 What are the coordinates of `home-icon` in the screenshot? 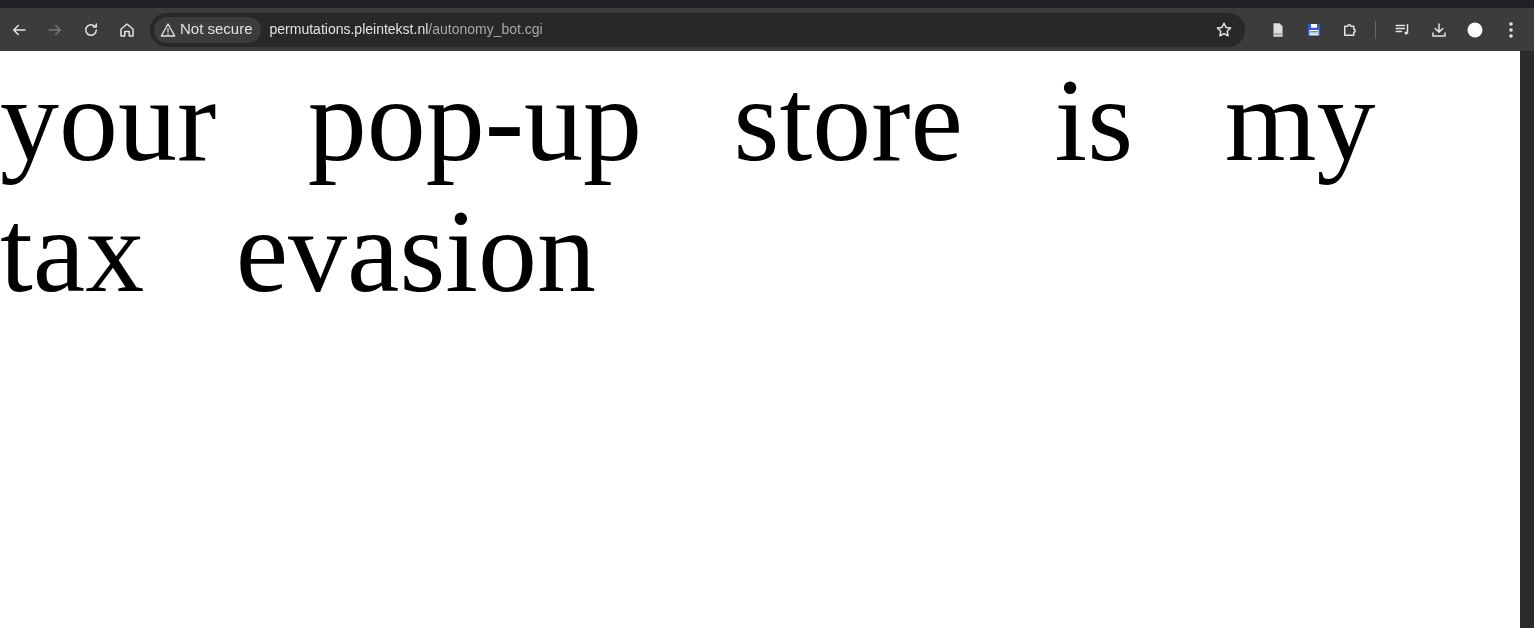 It's located at (127, 29).